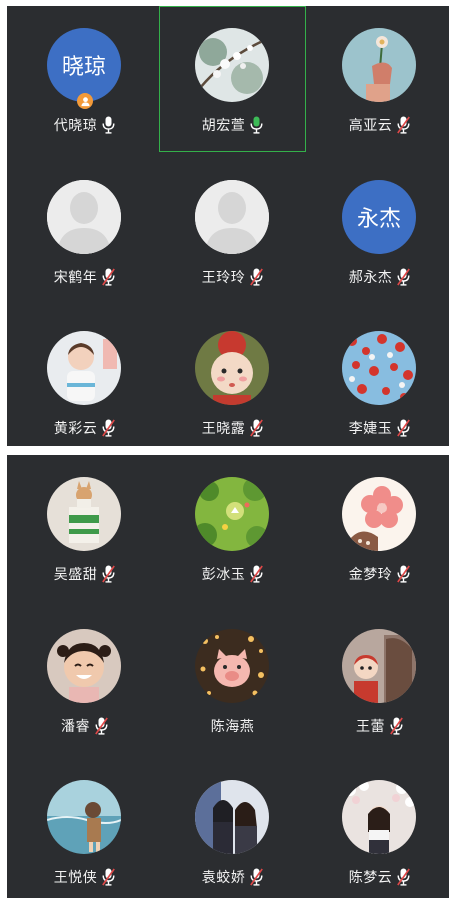 The image size is (456, 904). I want to click on participant-15-tile: 王蕾, so click(377, 680).